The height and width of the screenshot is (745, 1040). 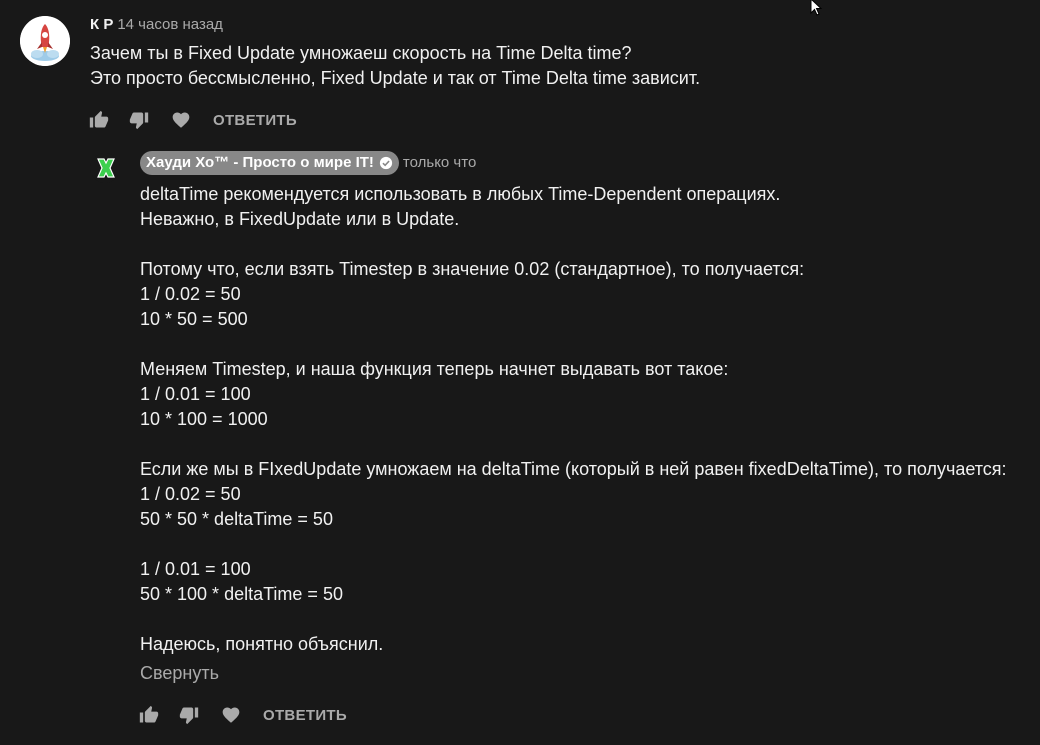 I want to click on reply-time: только что, so click(x=439, y=162).